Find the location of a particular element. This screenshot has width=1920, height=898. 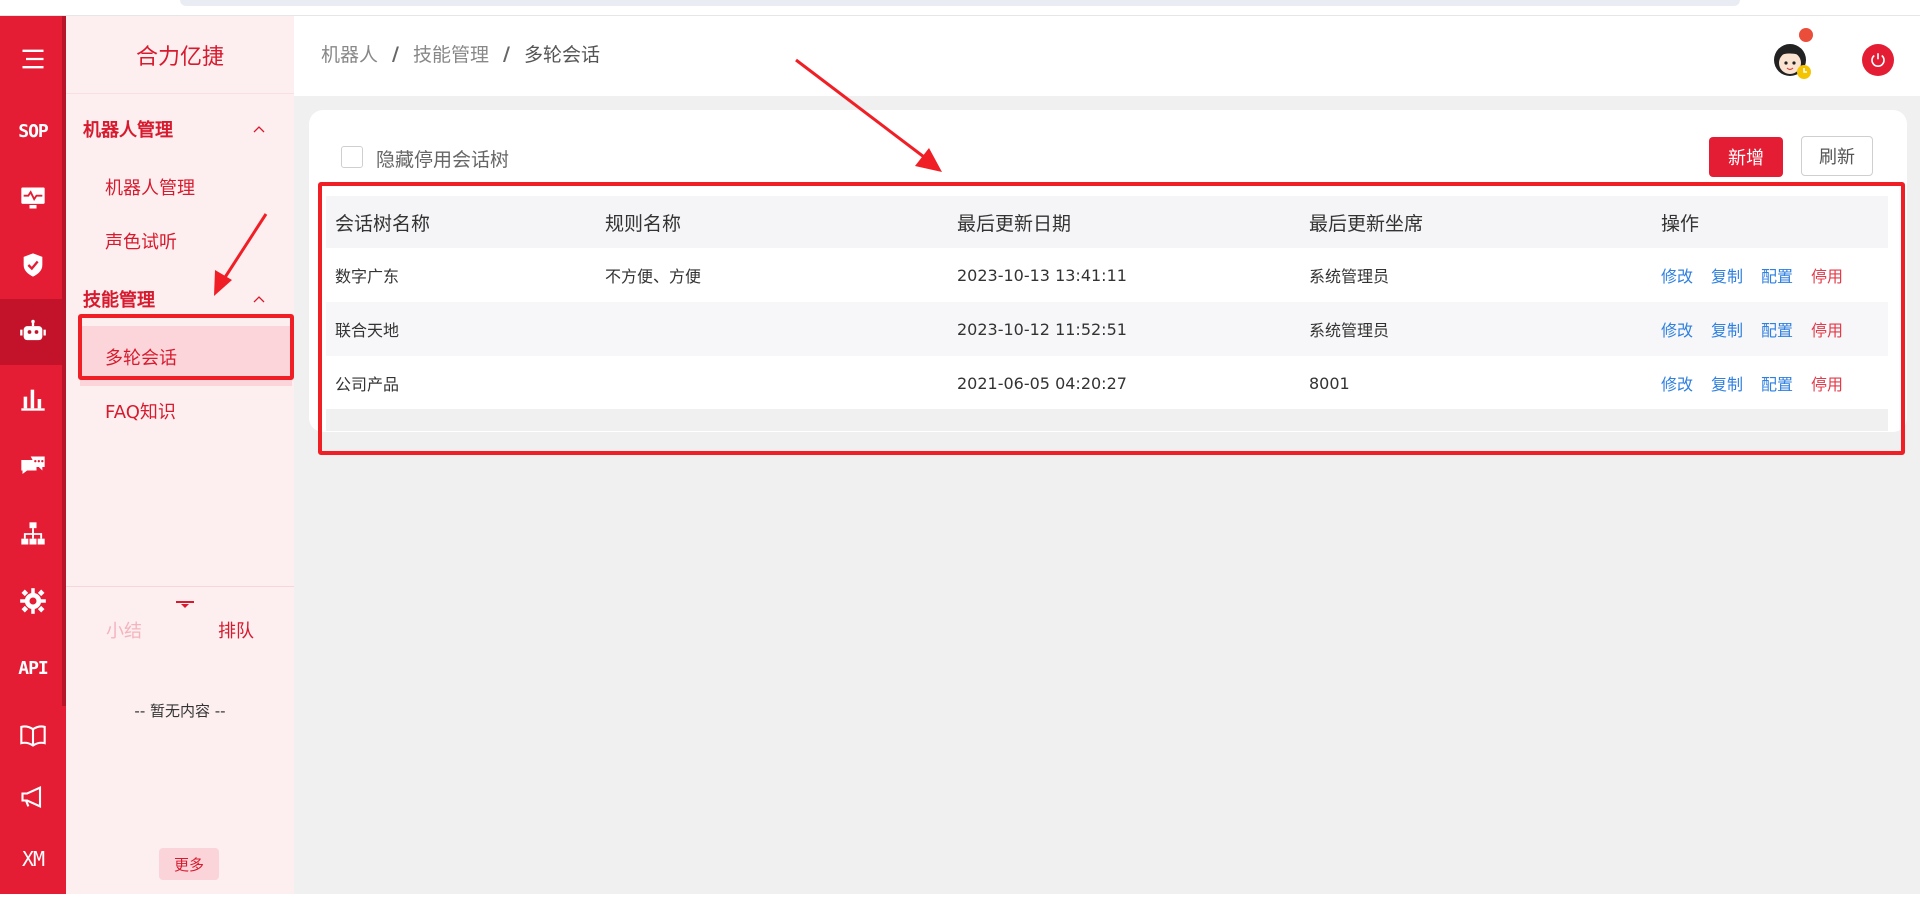

breadcrumb-multi-turn-dialog: 多轮会话 is located at coordinates (561, 55).